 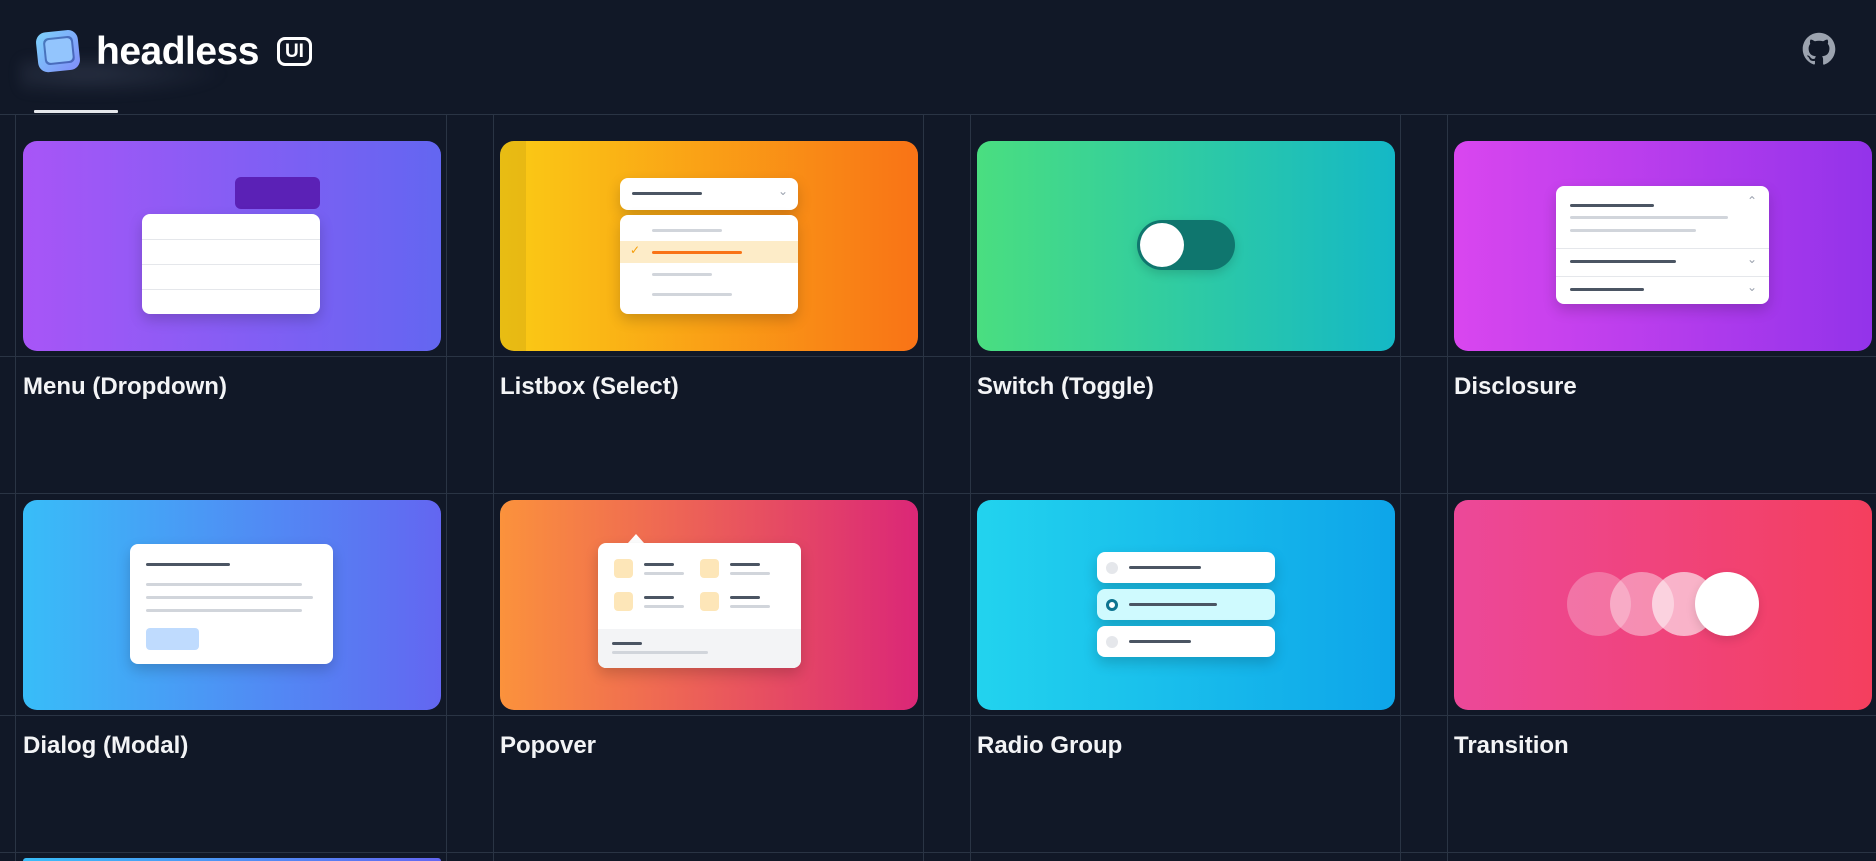 I want to click on component-card-disclosure: ⌃ ⌄ ⌄ Disclosure, so click(x=1663, y=270).